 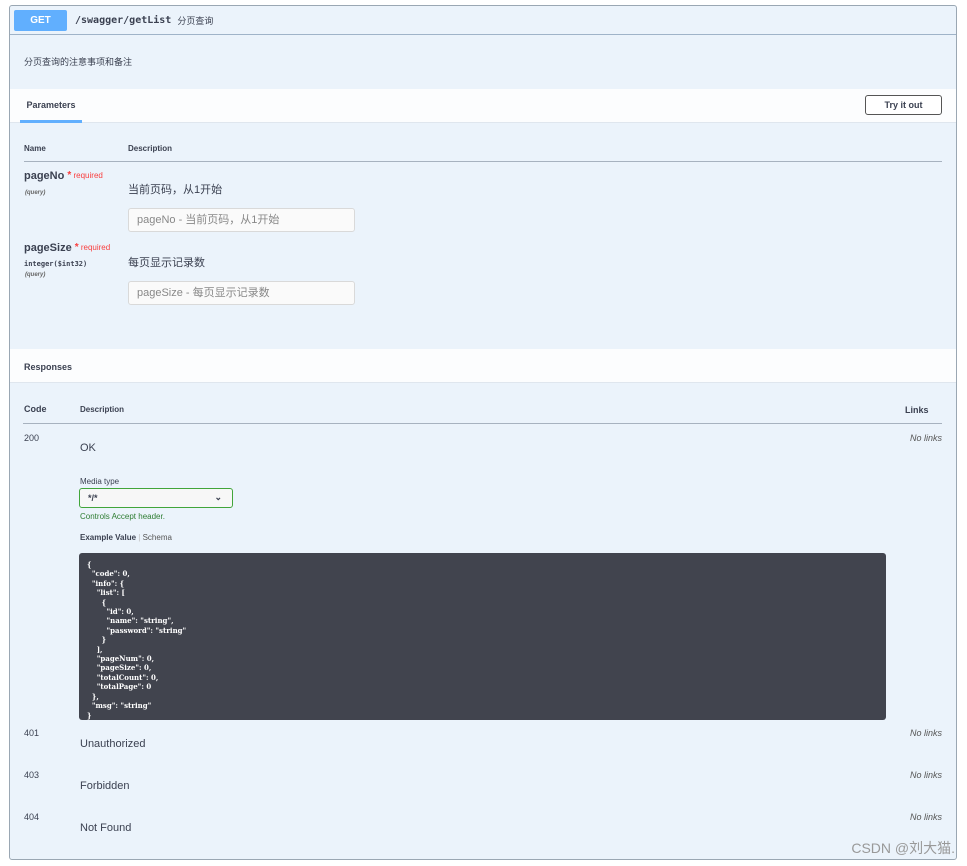 What do you see at coordinates (108, 537) in the screenshot?
I see `tab-example-value: Example Value` at bounding box center [108, 537].